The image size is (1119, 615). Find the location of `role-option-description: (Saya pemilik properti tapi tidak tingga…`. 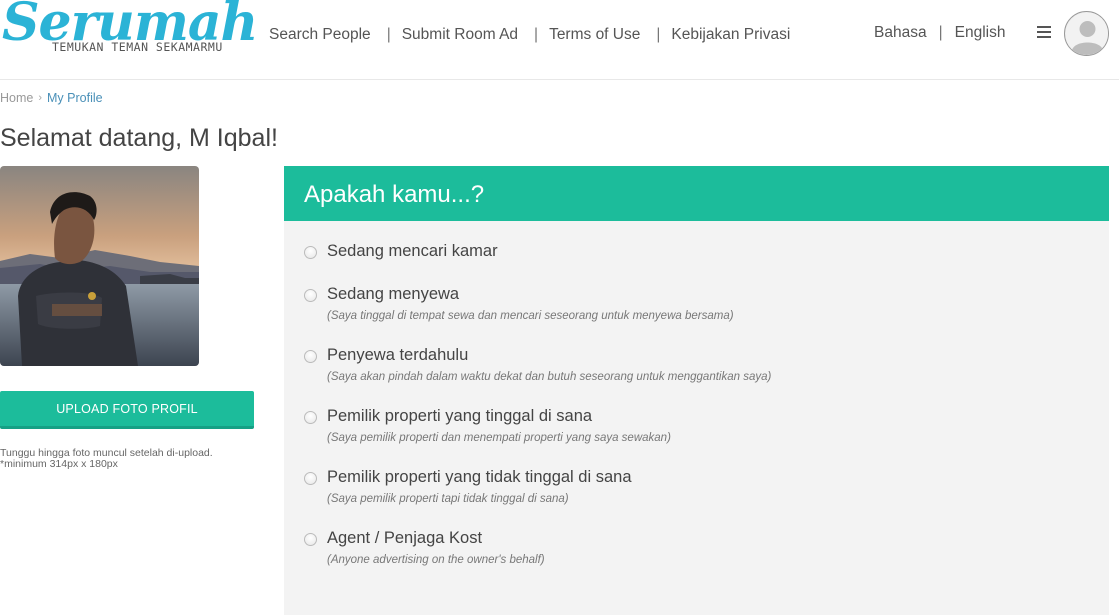

role-option-description: (Saya pemilik properti tapi tidak tingga… is located at coordinates (448, 499).